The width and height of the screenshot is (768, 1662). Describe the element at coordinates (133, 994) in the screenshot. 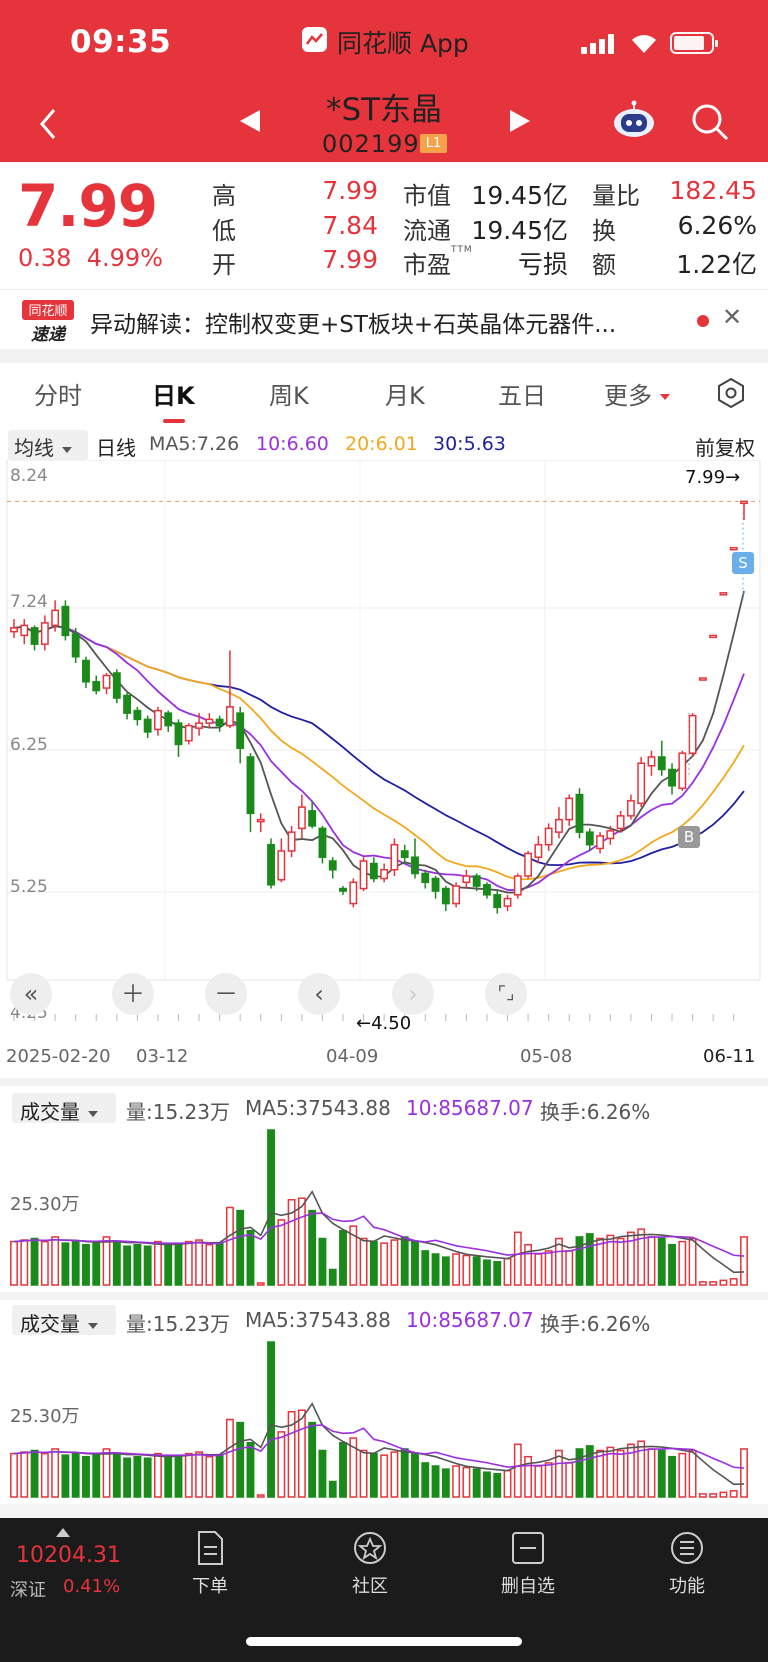

I see `zoom-in-button: ＋` at that location.